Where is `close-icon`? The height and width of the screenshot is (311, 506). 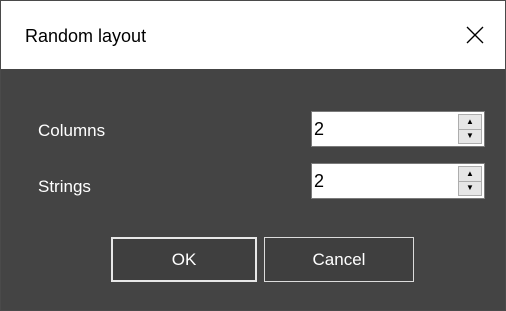 close-icon is located at coordinates (475, 35).